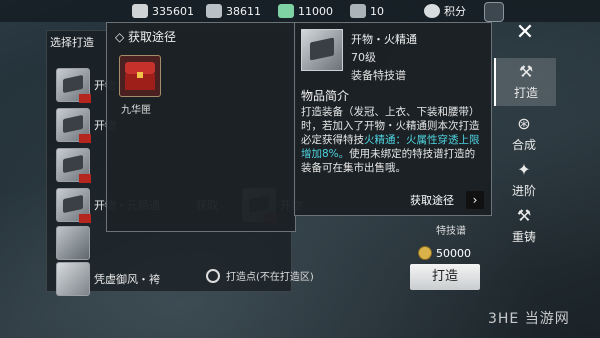  Describe the element at coordinates (358, 11) in the screenshot. I see `bag-icon` at that location.